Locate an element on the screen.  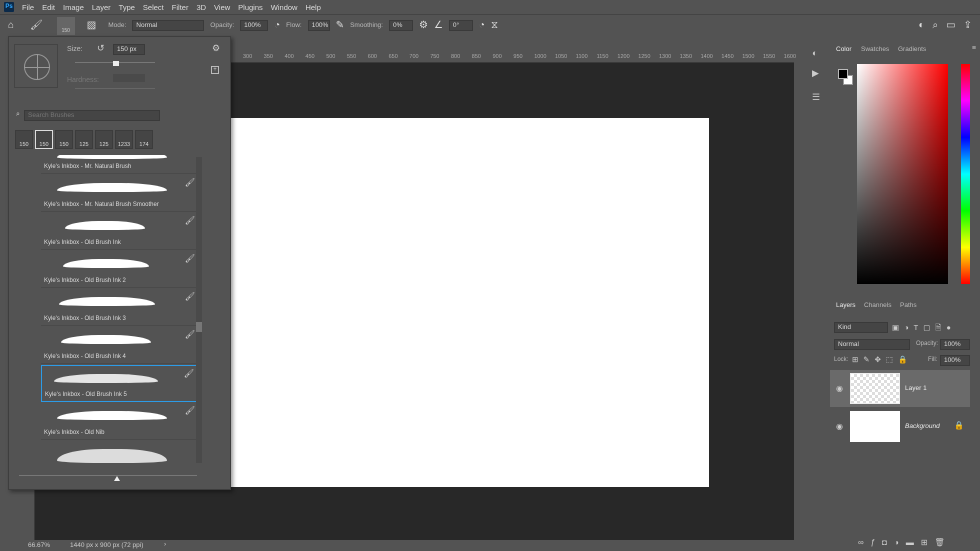
menu-window: Window is located at coordinates (284, 7).